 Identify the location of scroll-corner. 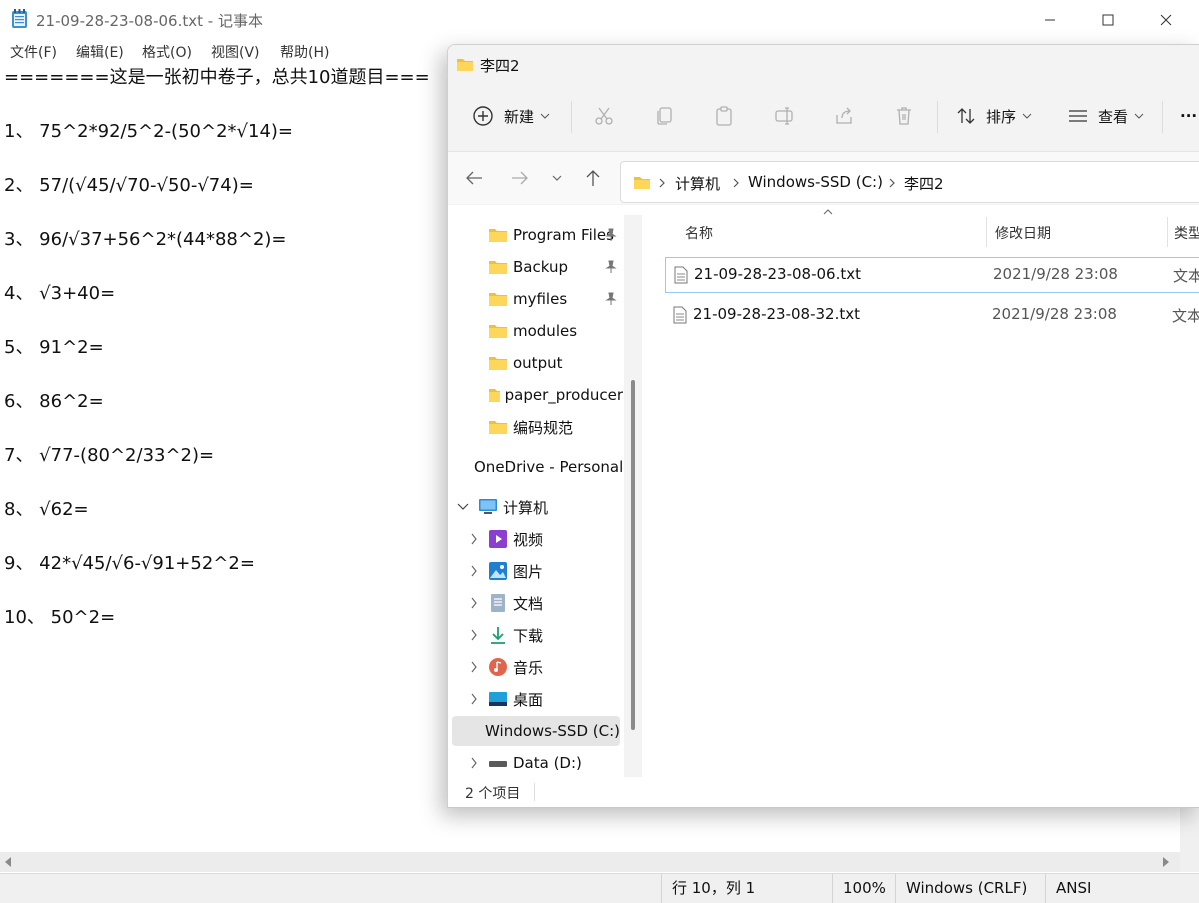
(1189, 862).